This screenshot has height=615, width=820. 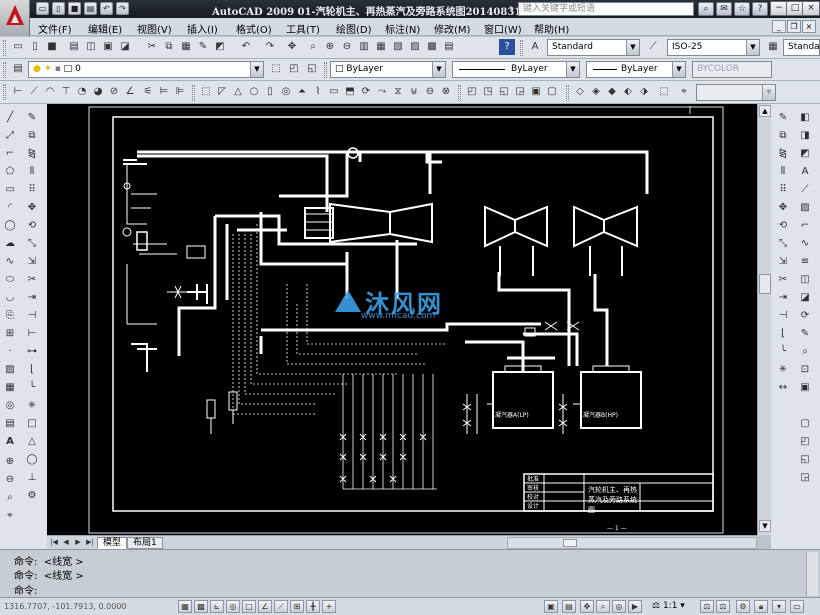 What do you see at coordinates (635, 606) in the screenshot?
I see `showmotion-icon: ▶` at bounding box center [635, 606].